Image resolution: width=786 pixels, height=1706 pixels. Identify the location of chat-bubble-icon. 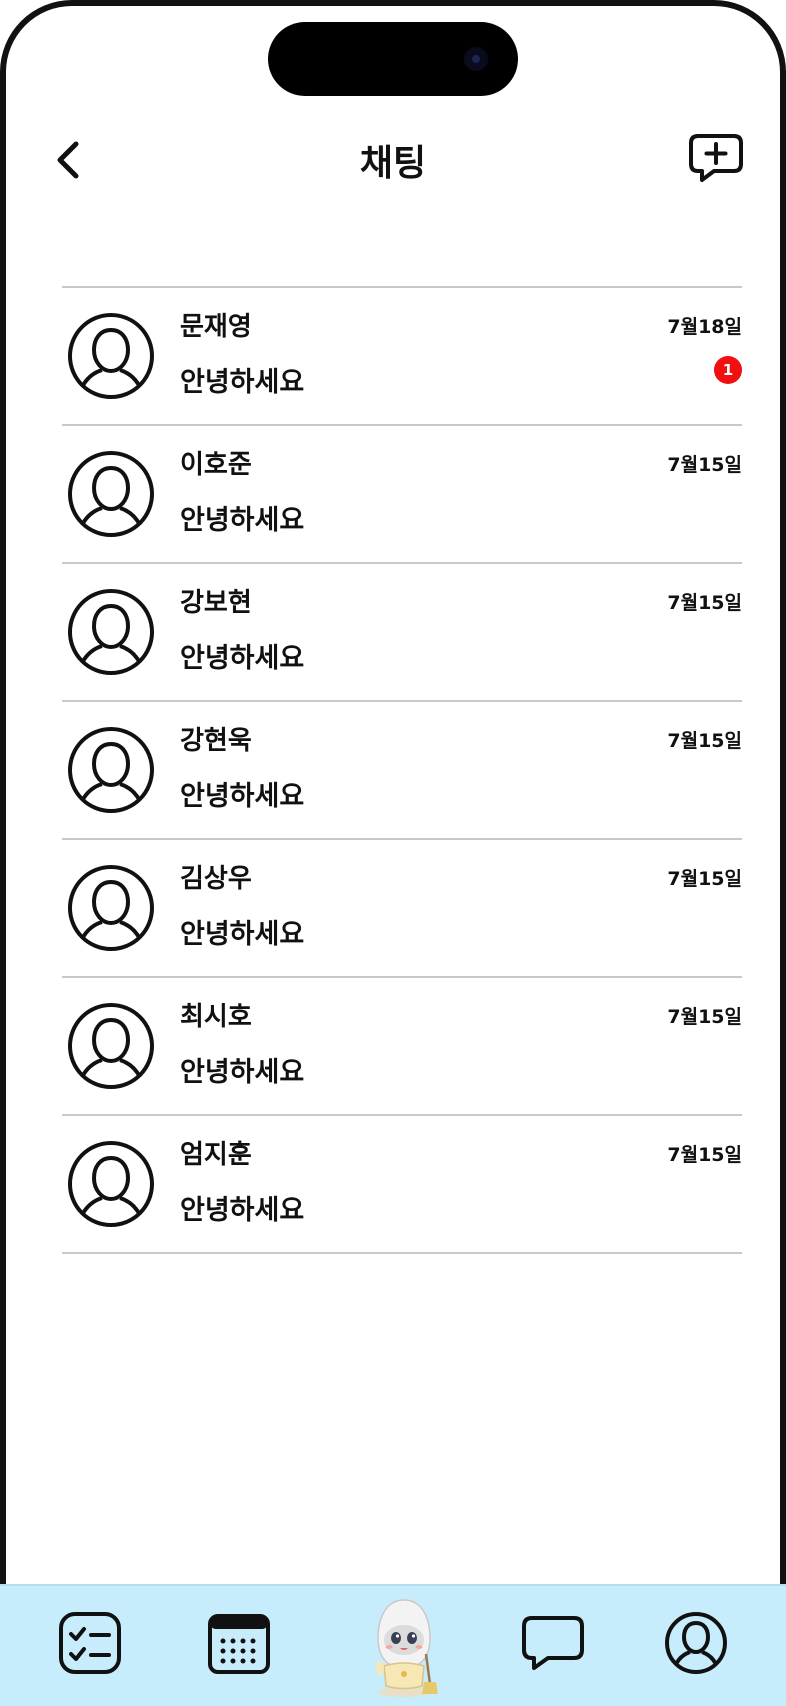
(553, 1643).